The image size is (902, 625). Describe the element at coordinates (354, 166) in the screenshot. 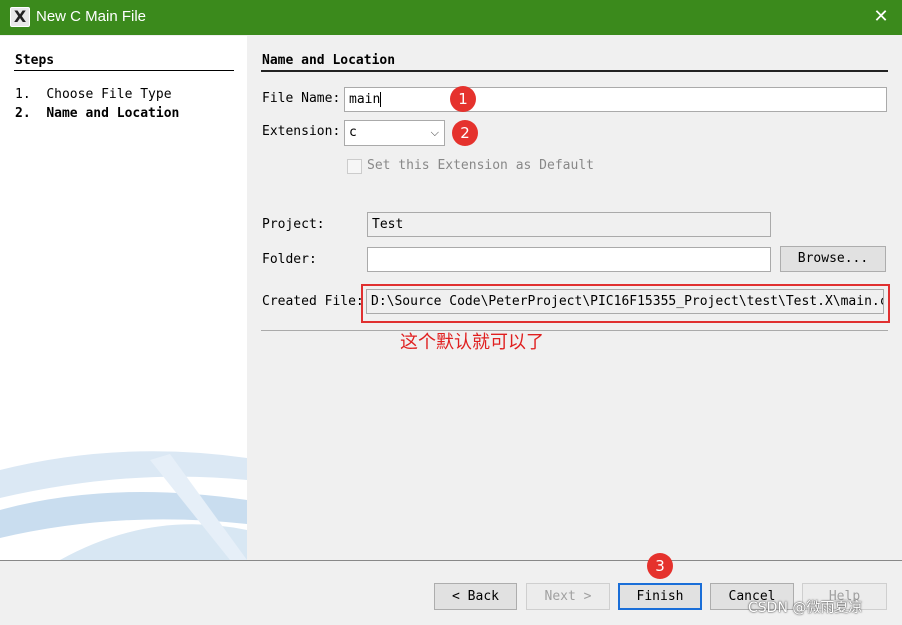

I see `default-extension-checkbox` at that location.